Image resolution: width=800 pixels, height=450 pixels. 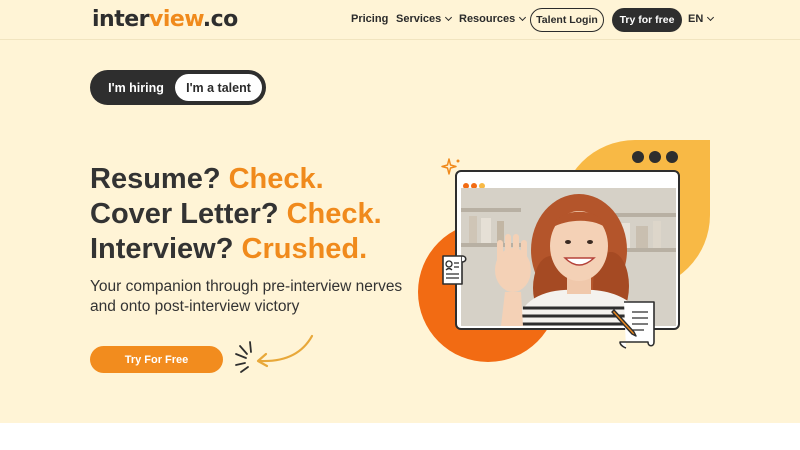 I want to click on toggle-talent: I'm a talent, so click(x=218, y=87).